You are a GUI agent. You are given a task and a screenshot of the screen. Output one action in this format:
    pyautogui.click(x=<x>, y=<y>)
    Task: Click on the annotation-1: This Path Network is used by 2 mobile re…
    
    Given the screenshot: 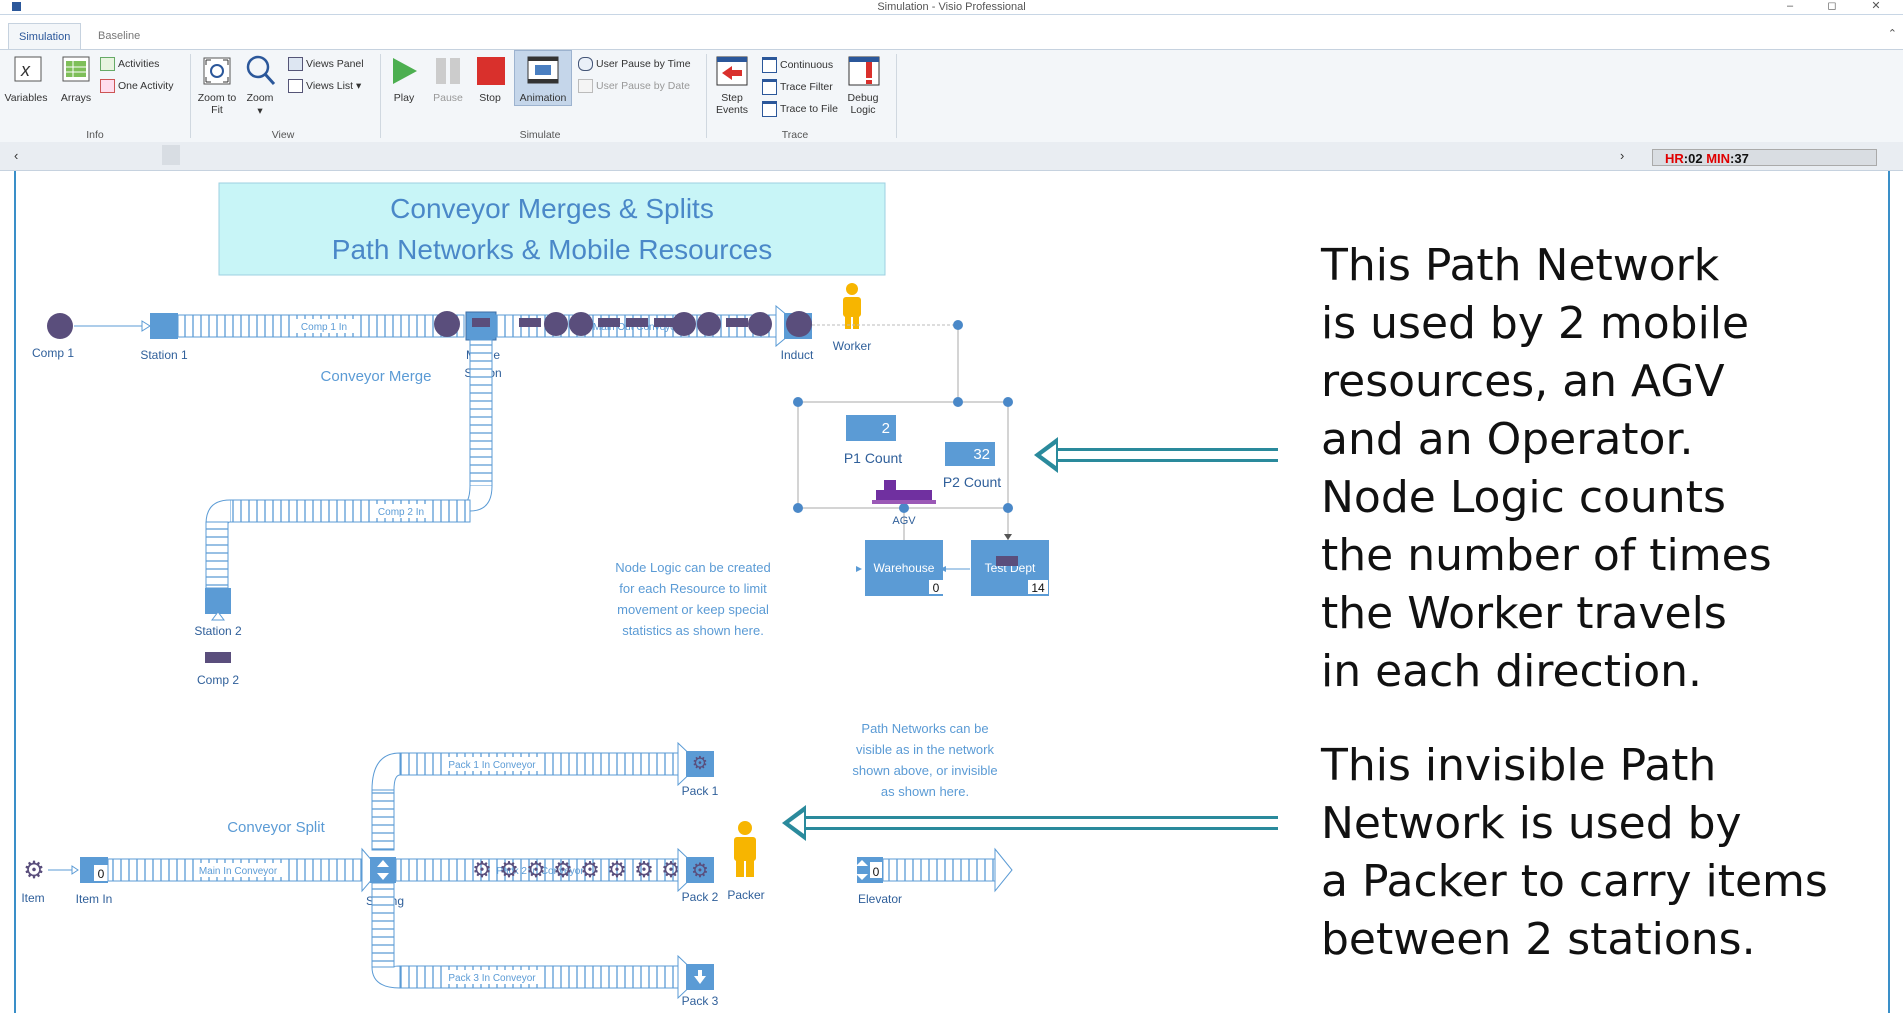 What is the action you would take?
    pyautogui.click(x=1546, y=469)
    